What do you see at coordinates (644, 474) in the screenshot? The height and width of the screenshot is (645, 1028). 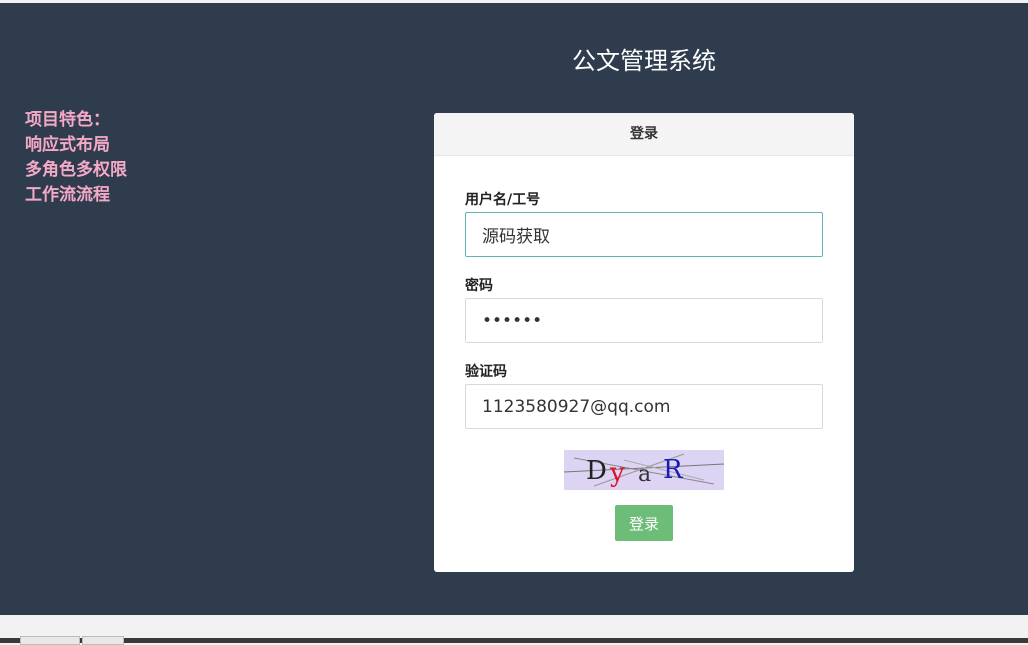 I see `captcha-char: a` at bounding box center [644, 474].